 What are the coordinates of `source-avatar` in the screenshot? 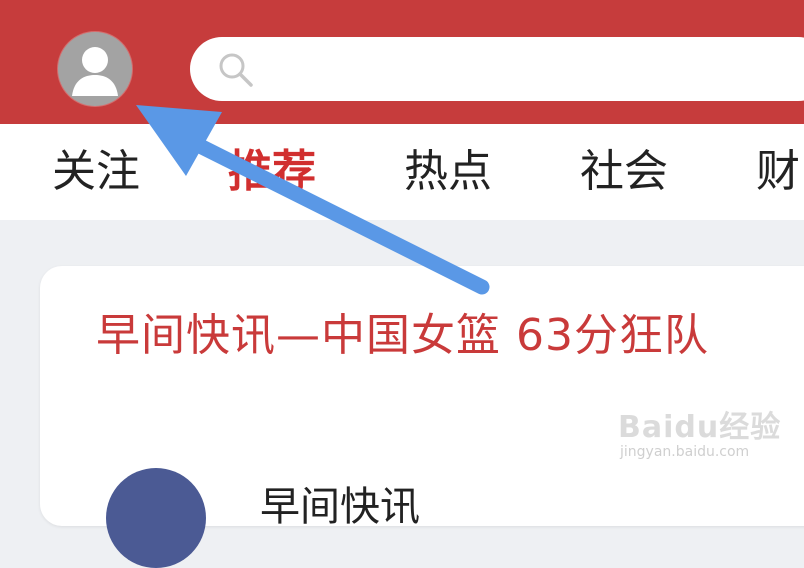 It's located at (156, 518).